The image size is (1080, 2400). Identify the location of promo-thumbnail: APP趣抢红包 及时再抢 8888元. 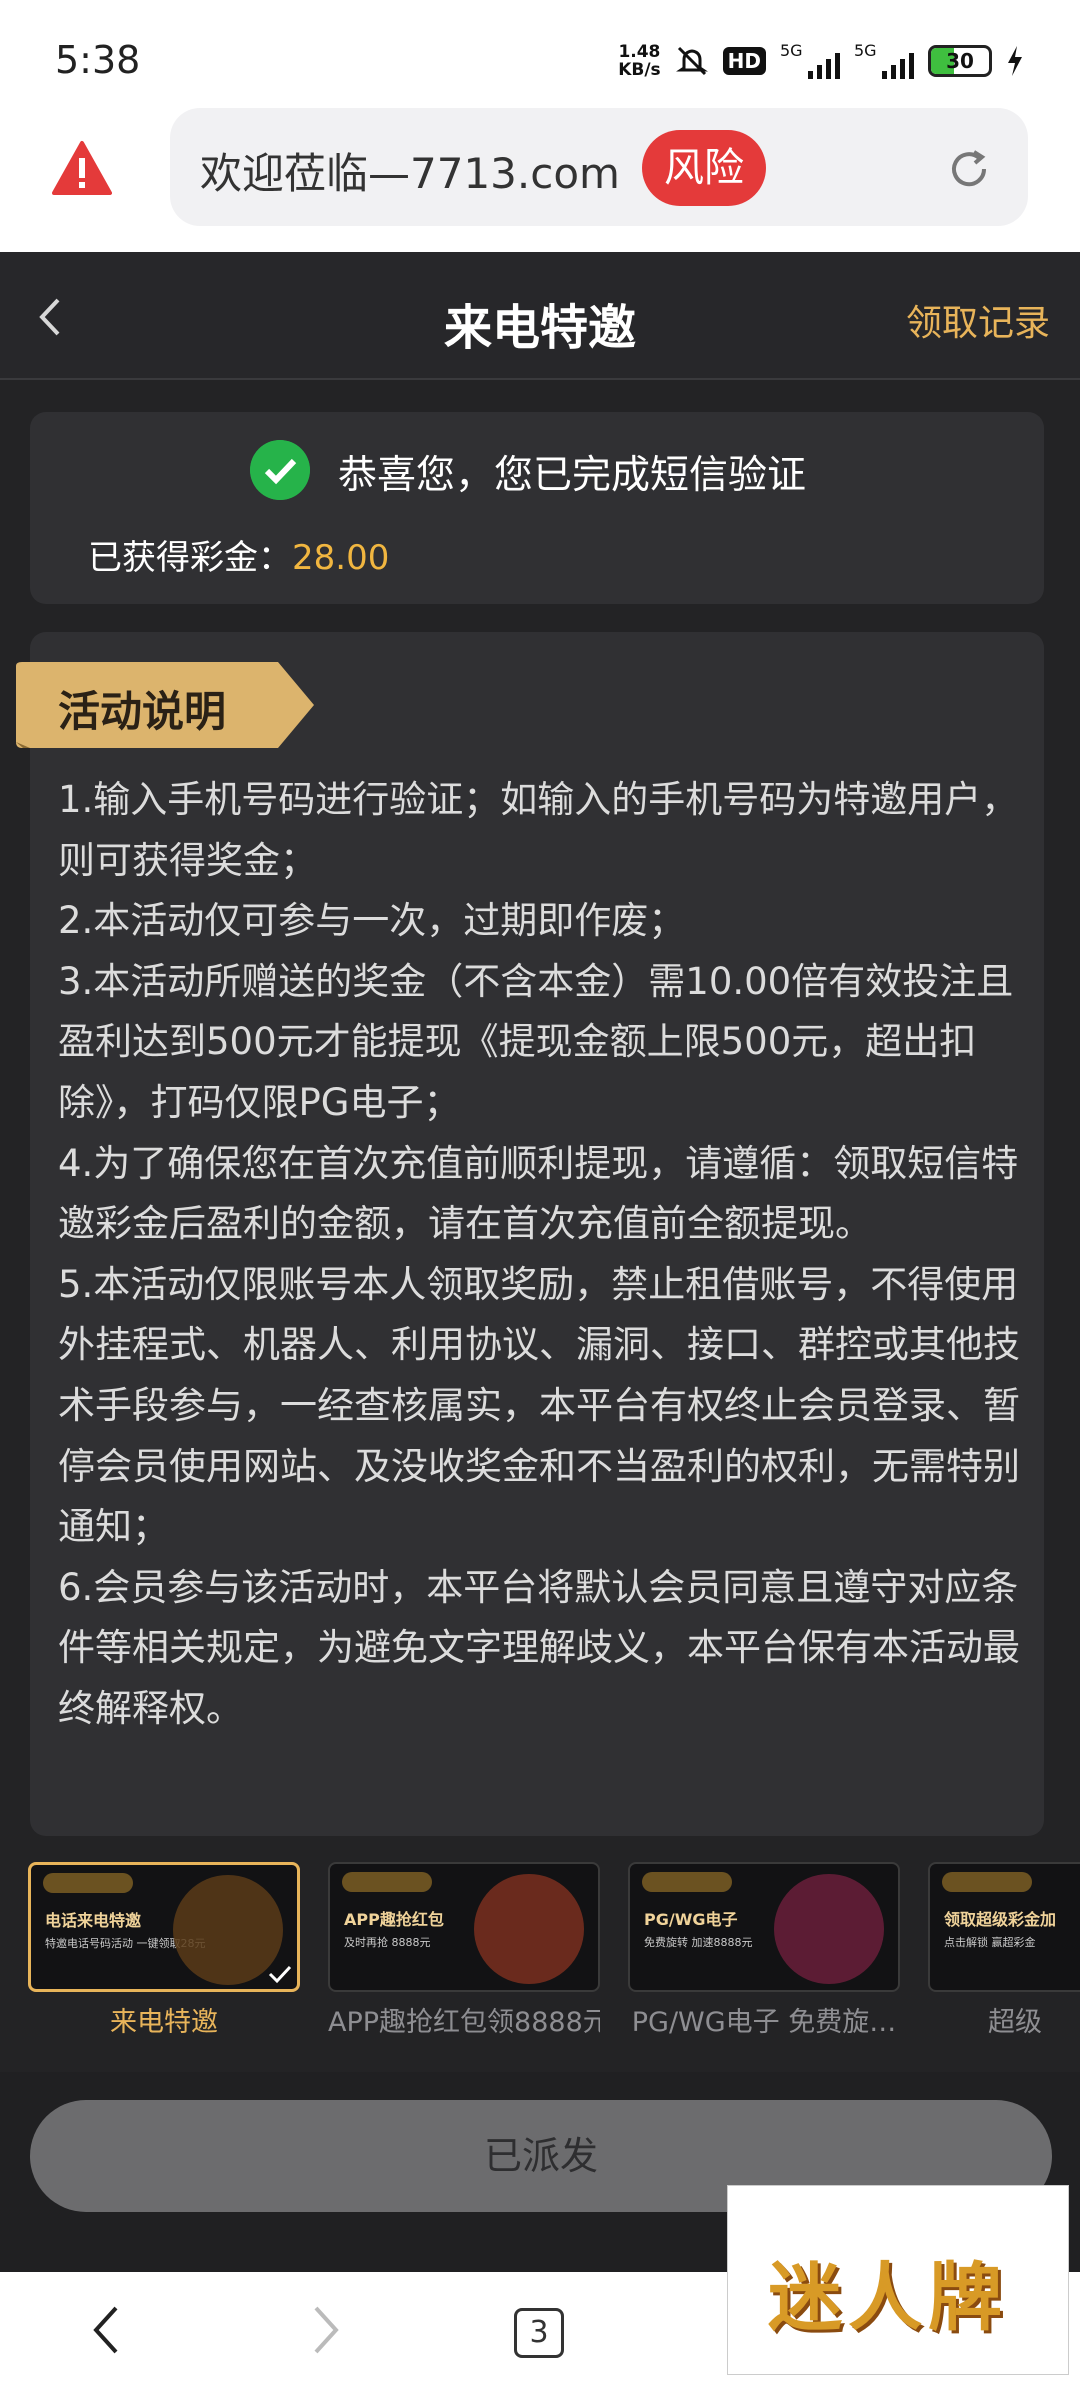
(464, 1927).